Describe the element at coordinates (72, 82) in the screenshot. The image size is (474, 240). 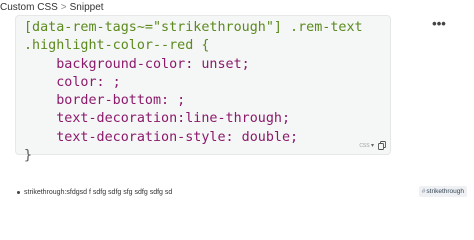
I see `code-line-4: color: ;` at that location.